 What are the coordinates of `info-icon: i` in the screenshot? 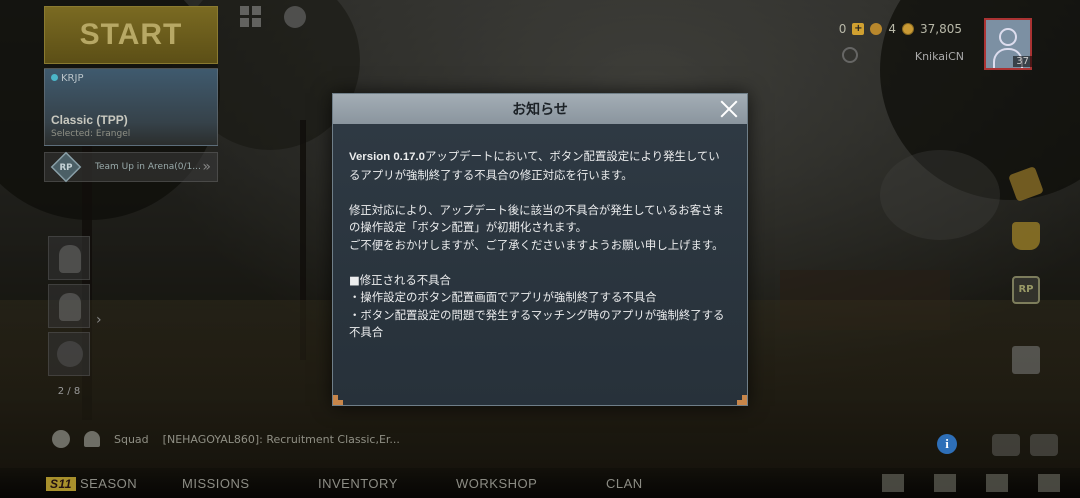 It's located at (947, 444).